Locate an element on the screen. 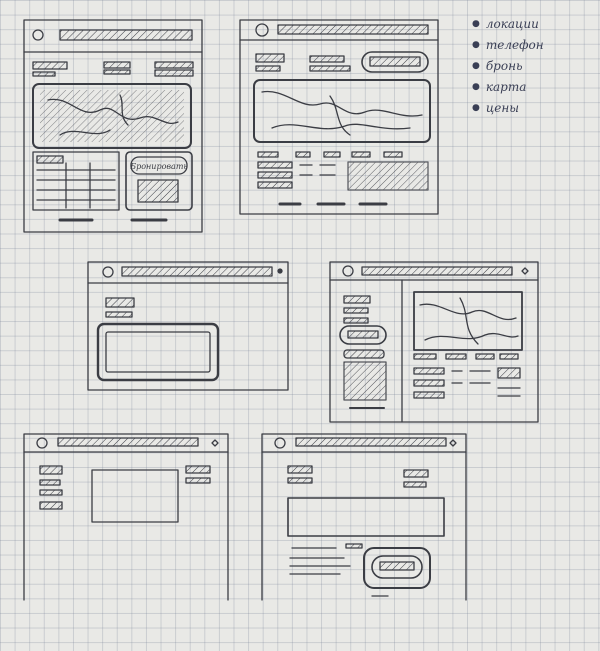  wireframe-home-map: Бронировать is located at coordinates (113, 126).